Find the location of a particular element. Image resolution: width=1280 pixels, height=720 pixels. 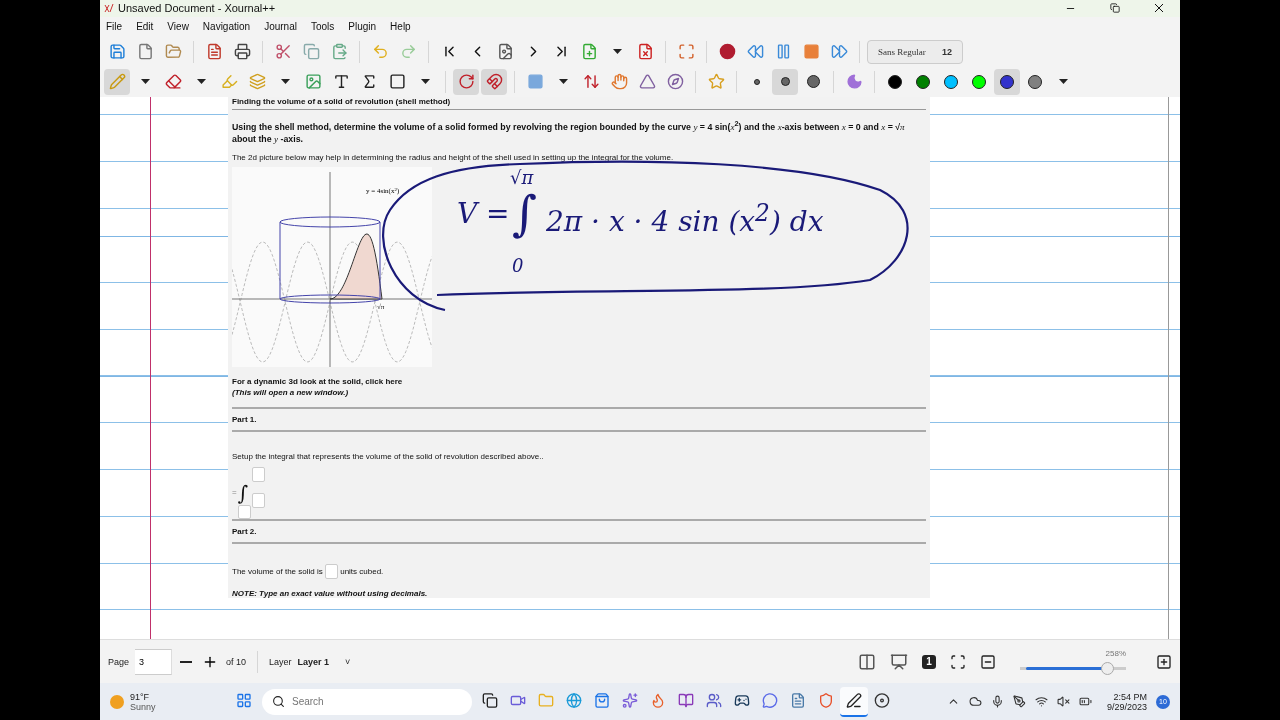

menu-item: Plugin is located at coordinates (362, 27).